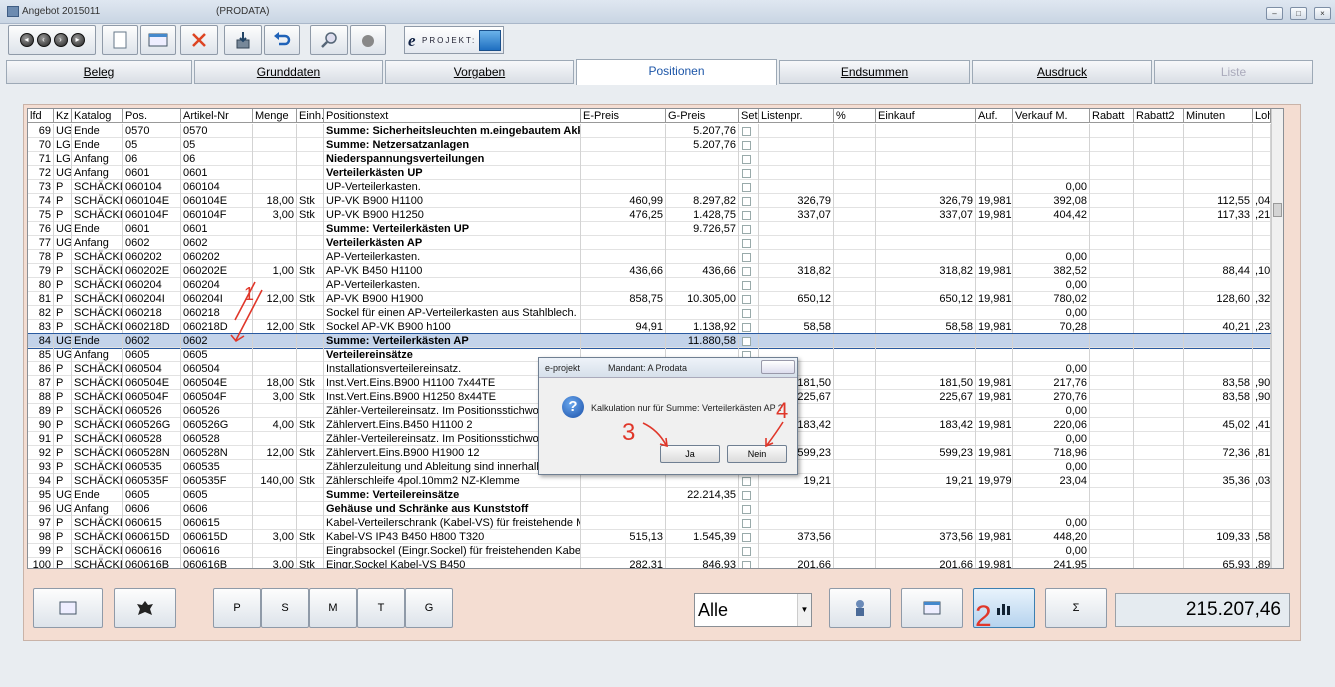 Image resolution: width=1335 pixels, height=687 pixels. Describe the element at coordinates (855, 551) in the screenshot. I see `cell-percent` at that location.